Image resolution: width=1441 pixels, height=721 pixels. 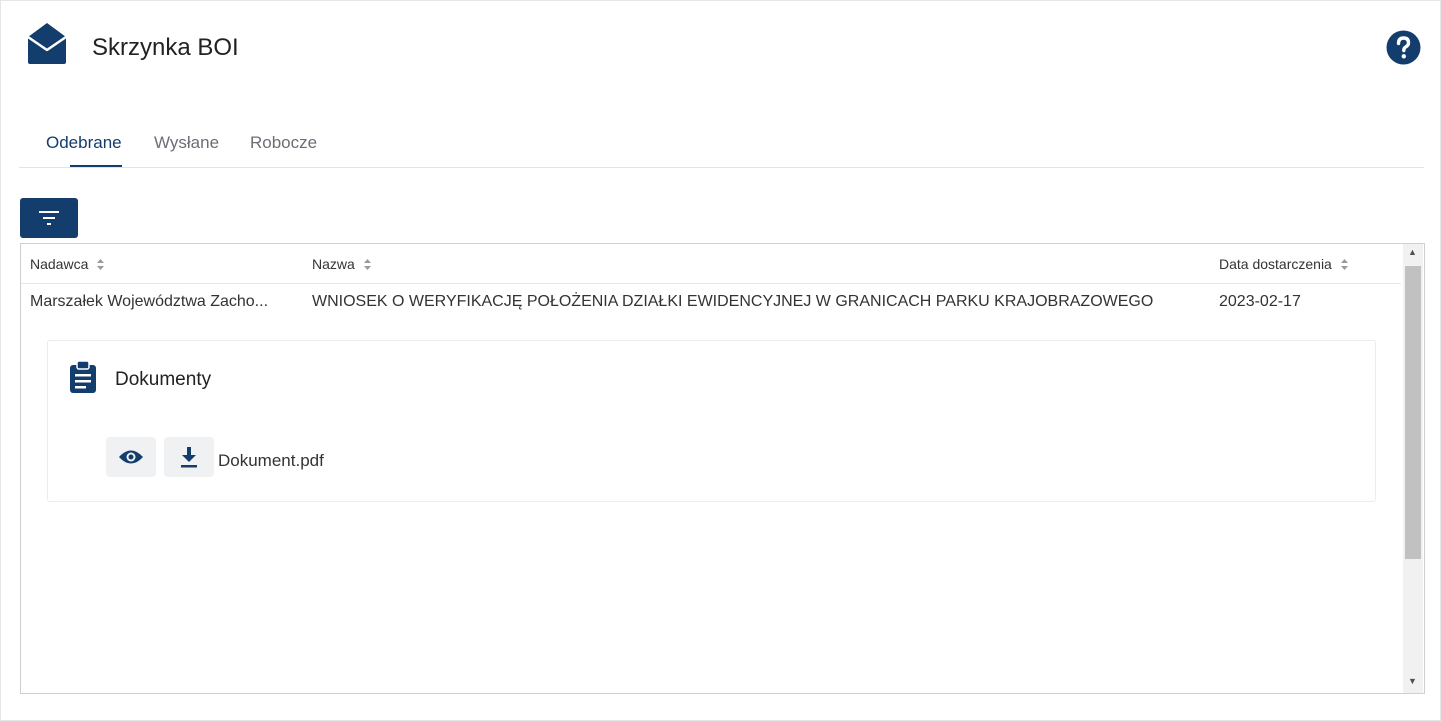 I want to click on filter-icon, so click(x=49, y=218).